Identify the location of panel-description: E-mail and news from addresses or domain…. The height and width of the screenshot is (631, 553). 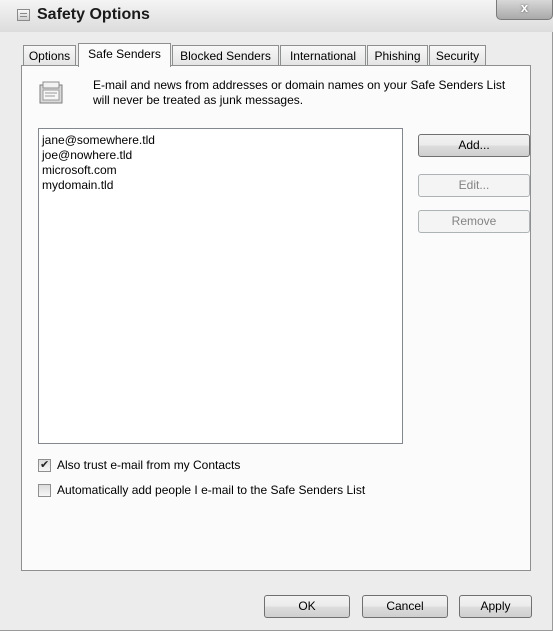
(299, 92).